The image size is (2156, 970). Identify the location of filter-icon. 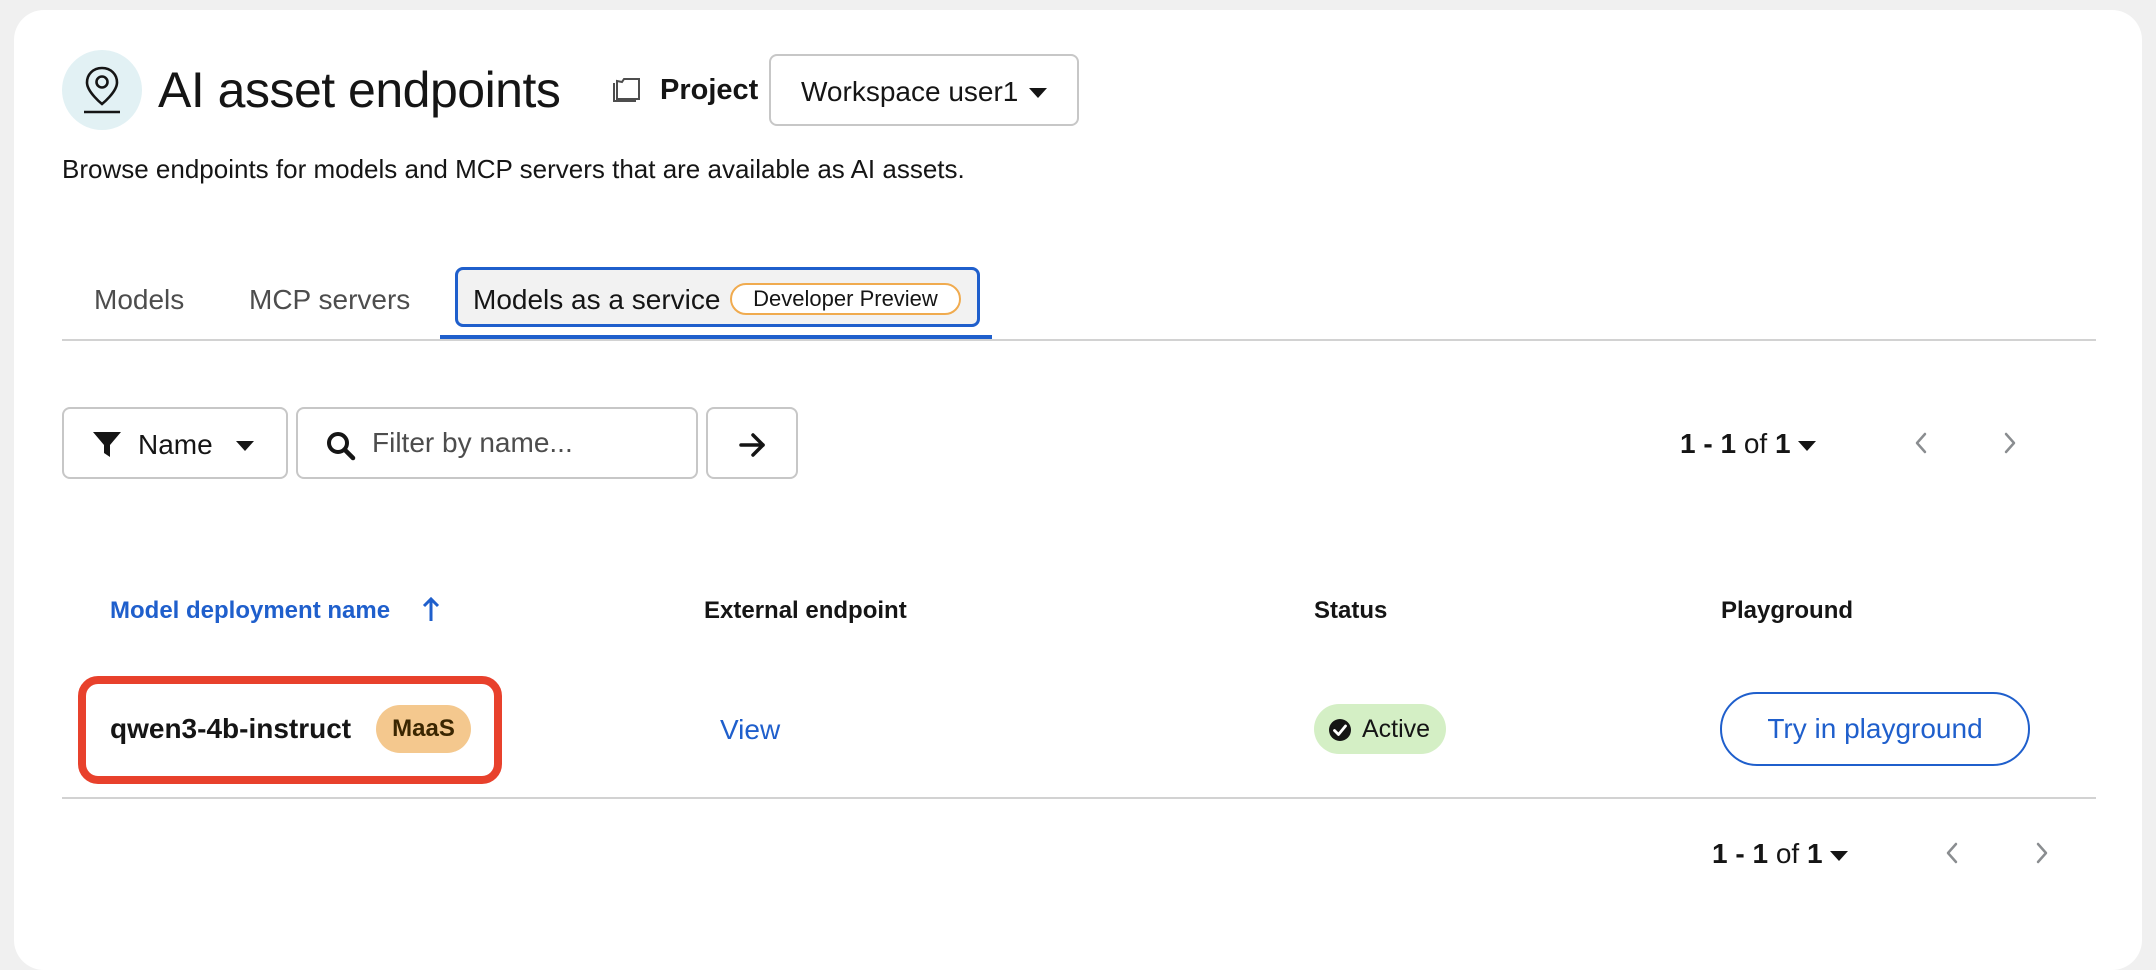
(107, 444).